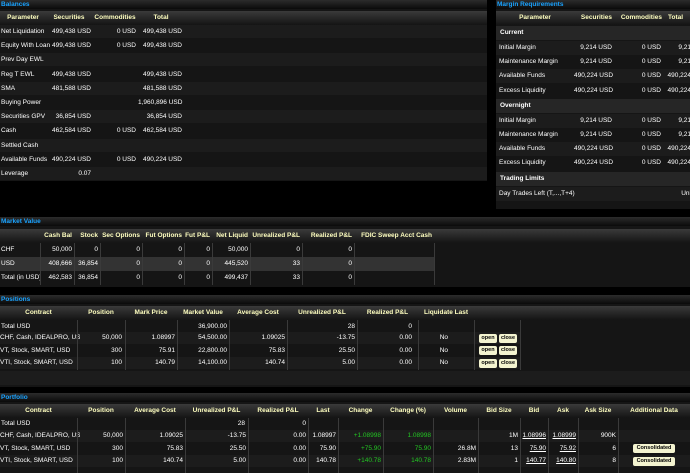 The width and height of the screenshot is (690, 473). I want to click on balance-row: Securities GPV 36,854 USD 36,854 USD, so click(243, 117).